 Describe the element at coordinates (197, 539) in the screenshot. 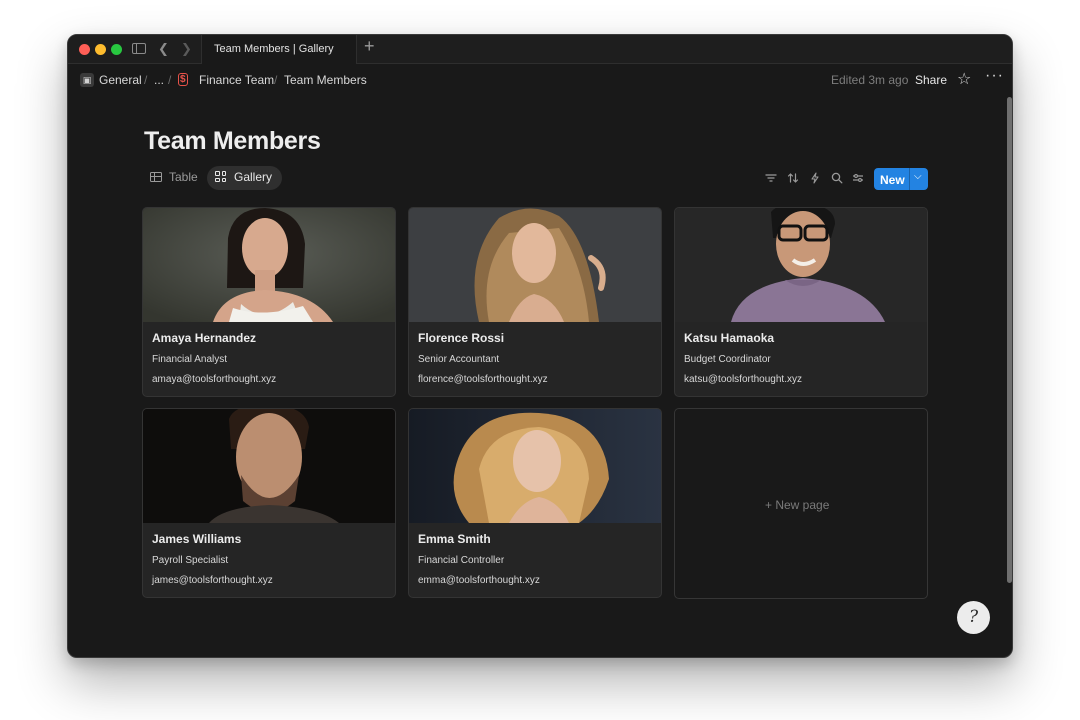

I see `card-name: James Williams` at that location.